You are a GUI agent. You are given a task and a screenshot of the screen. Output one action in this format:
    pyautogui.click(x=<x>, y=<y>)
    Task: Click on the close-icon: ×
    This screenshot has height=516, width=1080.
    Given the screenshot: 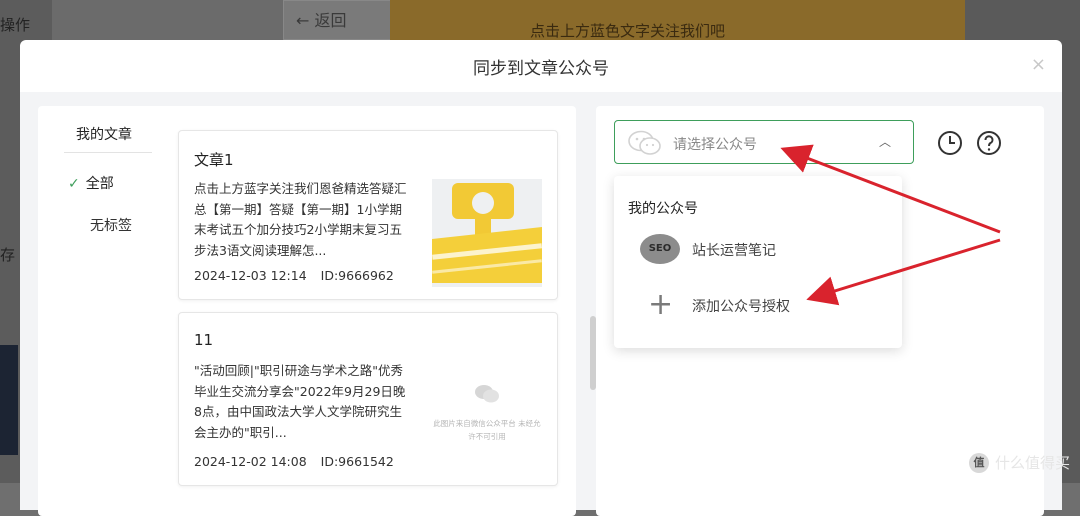 What is the action you would take?
    pyautogui.click(x=1038, y=64)
    